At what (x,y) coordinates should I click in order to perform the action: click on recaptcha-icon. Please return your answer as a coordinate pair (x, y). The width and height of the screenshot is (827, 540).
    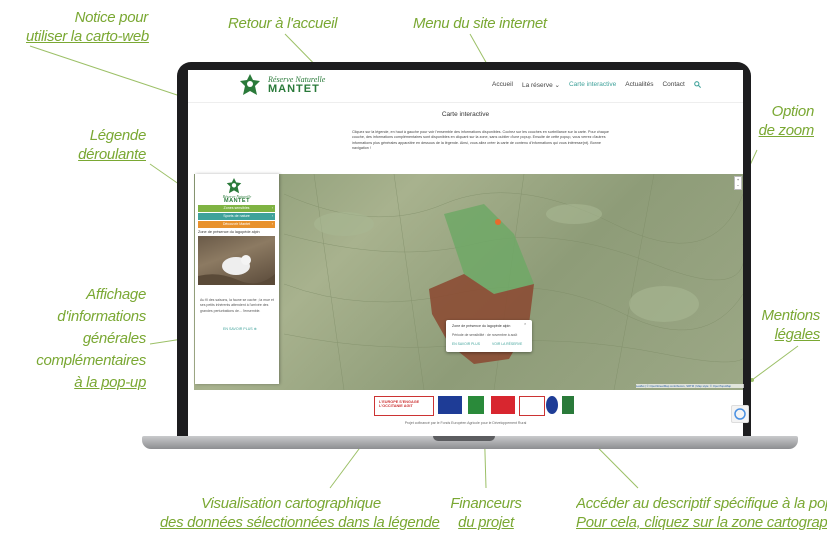
    Looking at the image, I should click on (740, 414).